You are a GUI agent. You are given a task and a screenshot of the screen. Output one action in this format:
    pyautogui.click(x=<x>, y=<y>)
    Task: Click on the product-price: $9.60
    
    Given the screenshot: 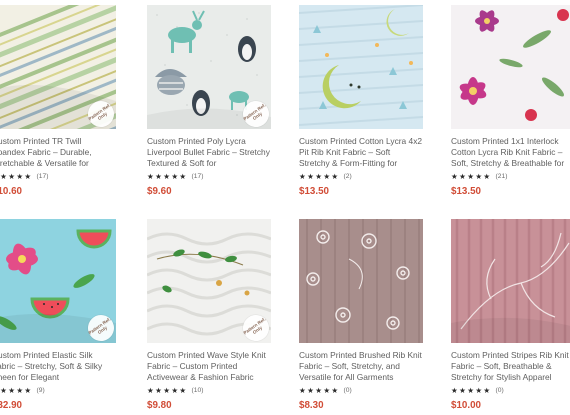 What is the action you would take?
    pyautogui.click(x=159, y=191)
    